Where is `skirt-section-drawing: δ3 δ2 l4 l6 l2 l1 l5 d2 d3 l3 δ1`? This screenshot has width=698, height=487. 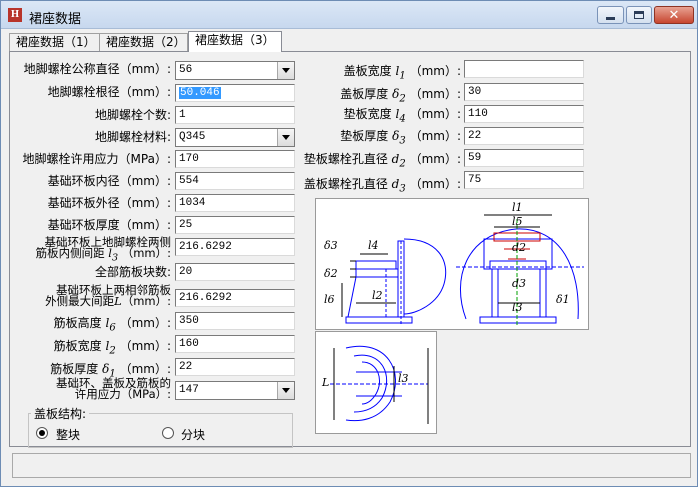 skirt-section-drawing: δ3 δ2 l4 l6 l2 l1 l5 d2 d3 l3 δ1 is located at coordinates (454, 263).